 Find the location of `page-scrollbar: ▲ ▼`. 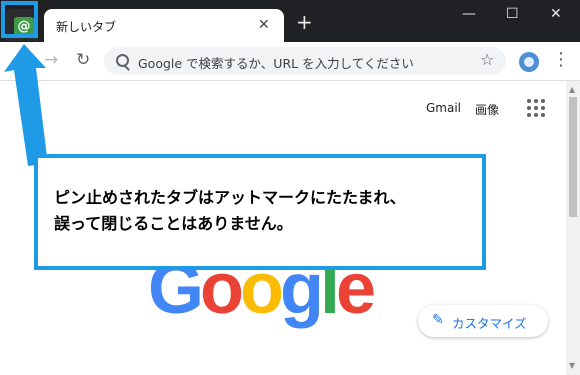

page-scrollbar: ▲ ▼ is located at coordinates (573, 228).